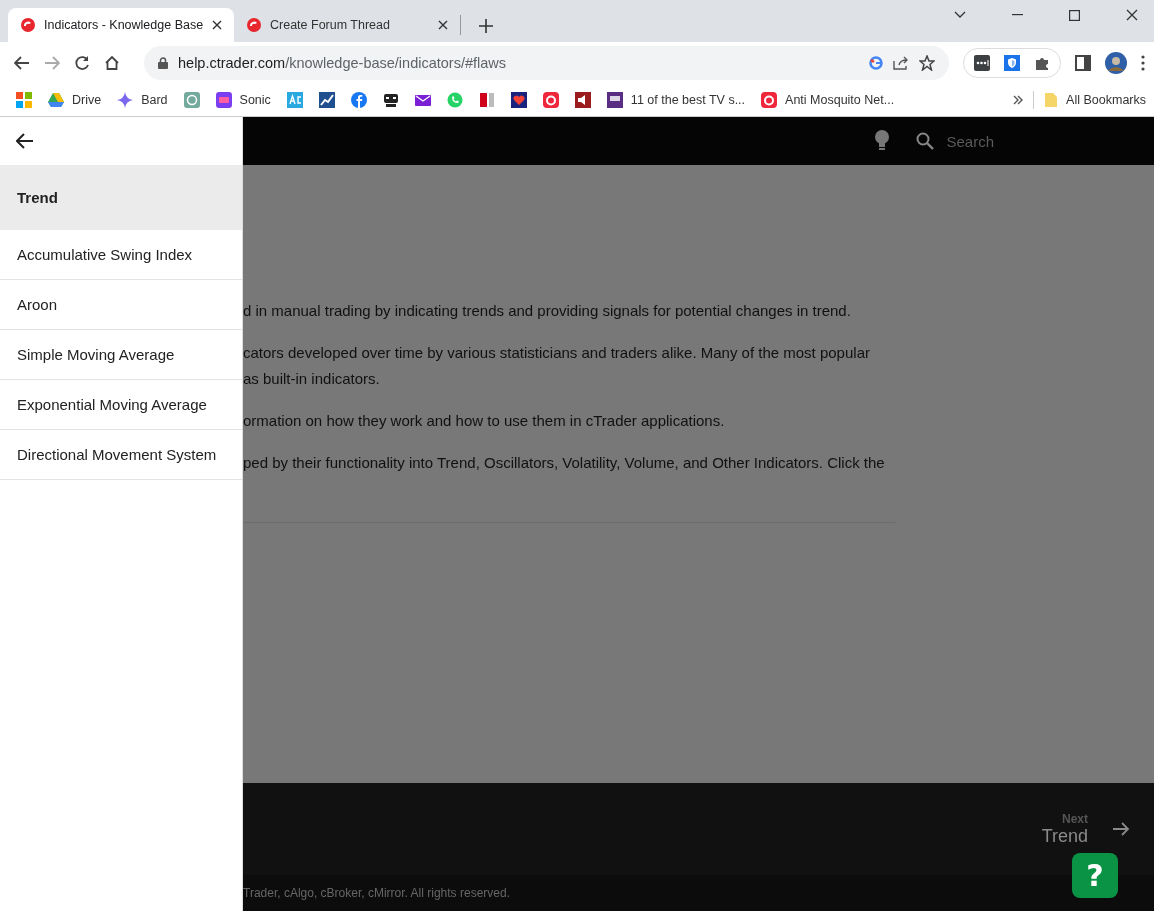 The height and width of the screenshot is (911, 1154). Describe the element at coordinates (358, 100) in the screenshot. I see `facebook-icon` at that location.